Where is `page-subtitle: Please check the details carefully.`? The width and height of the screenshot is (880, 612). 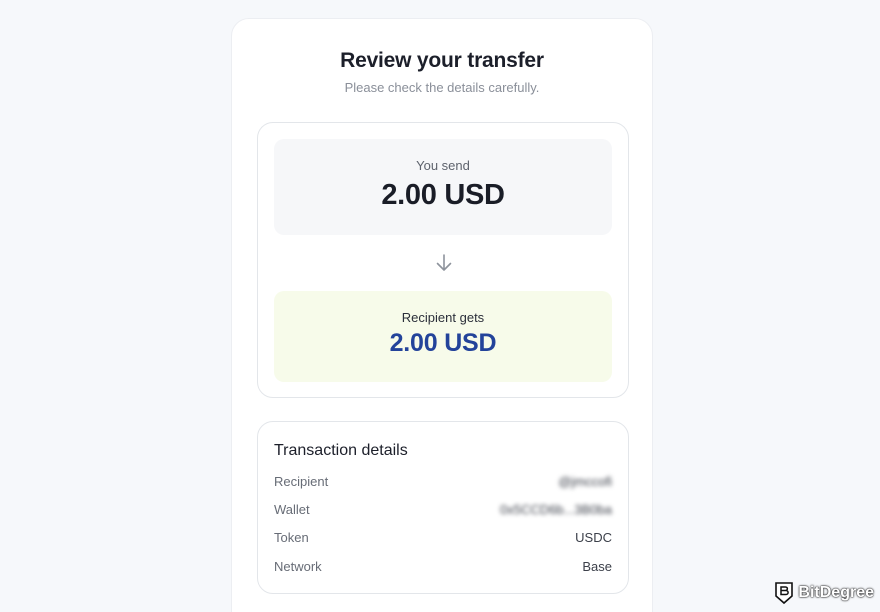
page-subtitle: Please check the details carefully. is located at coordinates (442, 87).